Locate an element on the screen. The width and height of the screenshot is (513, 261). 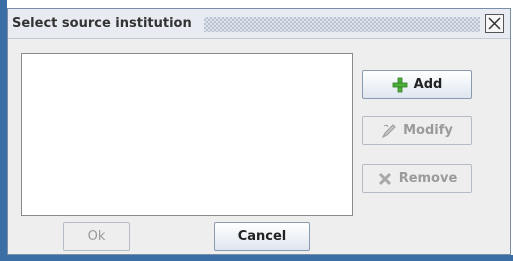
modify-button: Modify is located at coordinates (417, 130).